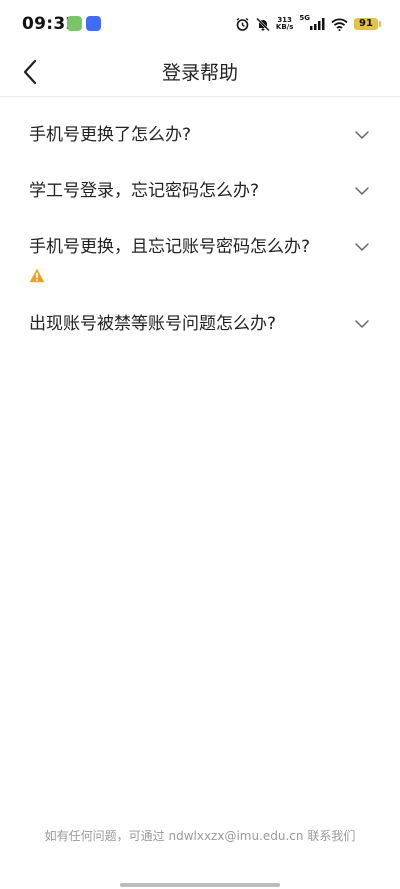  I want to click on faq-question: 手机号更换了怎么办?, so click(110, 135).